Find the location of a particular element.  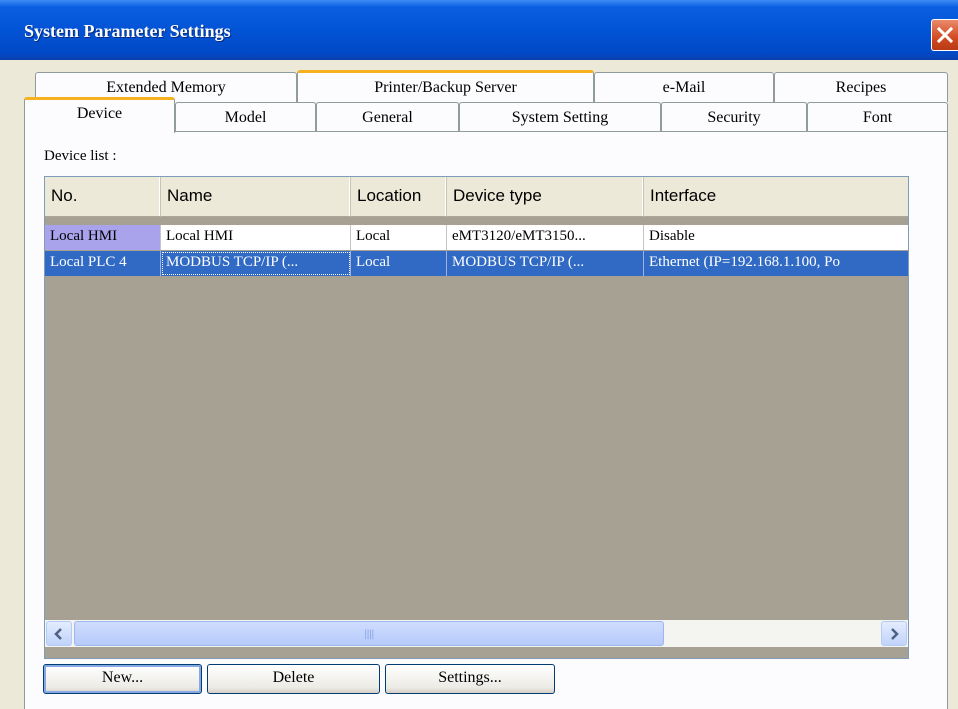

tab-label: Font is located at coordinates (877, 117).